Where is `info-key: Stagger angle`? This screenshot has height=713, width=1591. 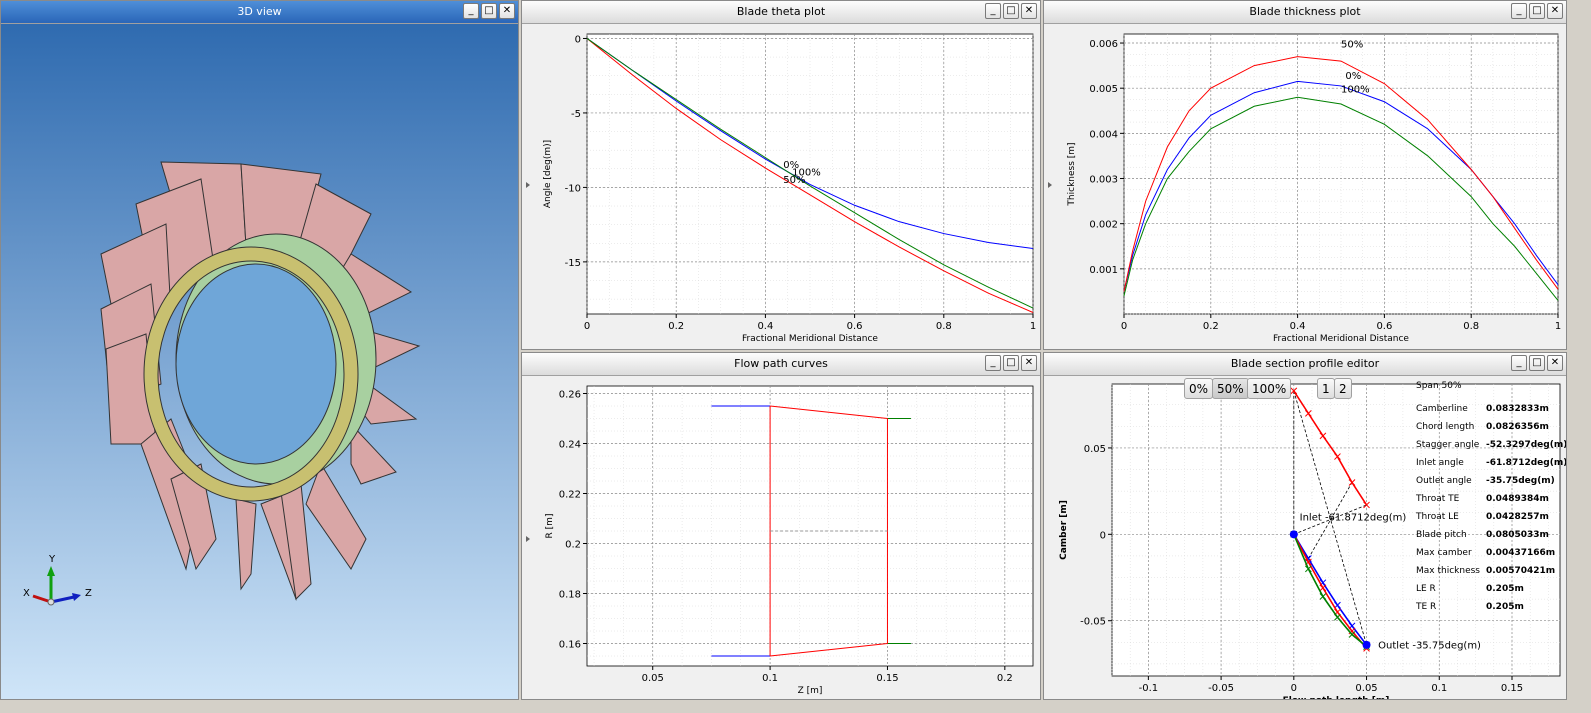
info-key: Stagger angle is located at coordinates (1448, 445).